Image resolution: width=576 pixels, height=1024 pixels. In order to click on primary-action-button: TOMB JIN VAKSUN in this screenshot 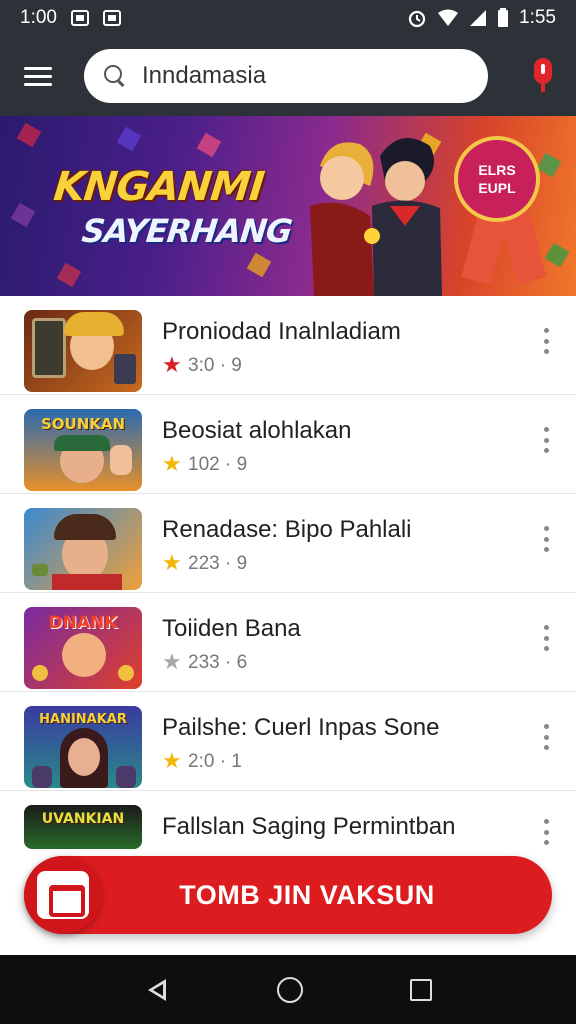, I will do `click(288, 895)`.